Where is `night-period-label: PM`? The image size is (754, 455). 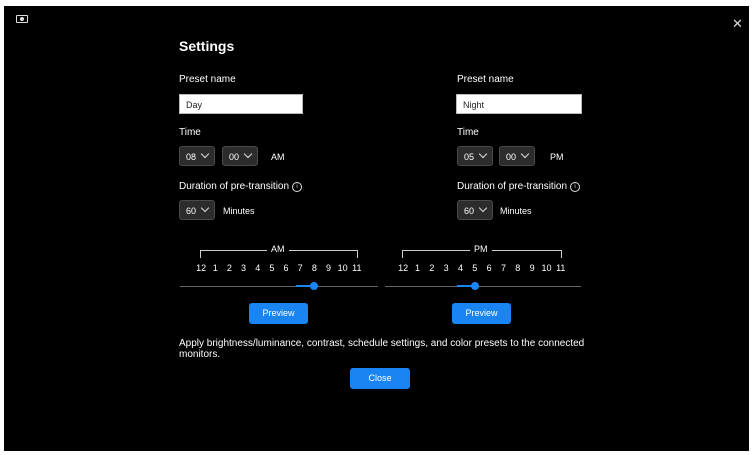 night-period-label: PM is located at coordinates (557, 157).